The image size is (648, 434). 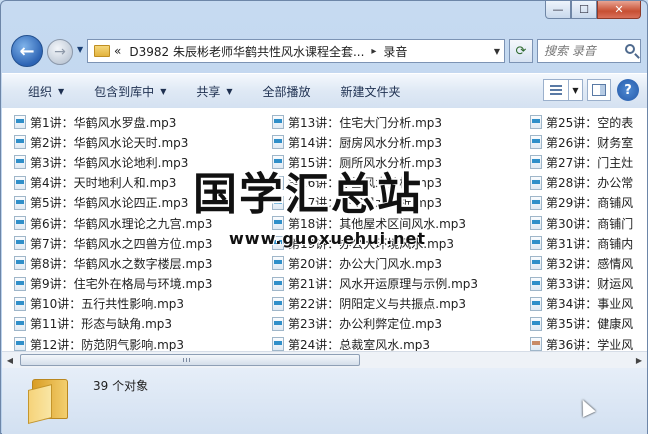 I want to click on file-name: 第7讲：华鹤风水之四兽方位.mp3, so click(x=121, y=243).